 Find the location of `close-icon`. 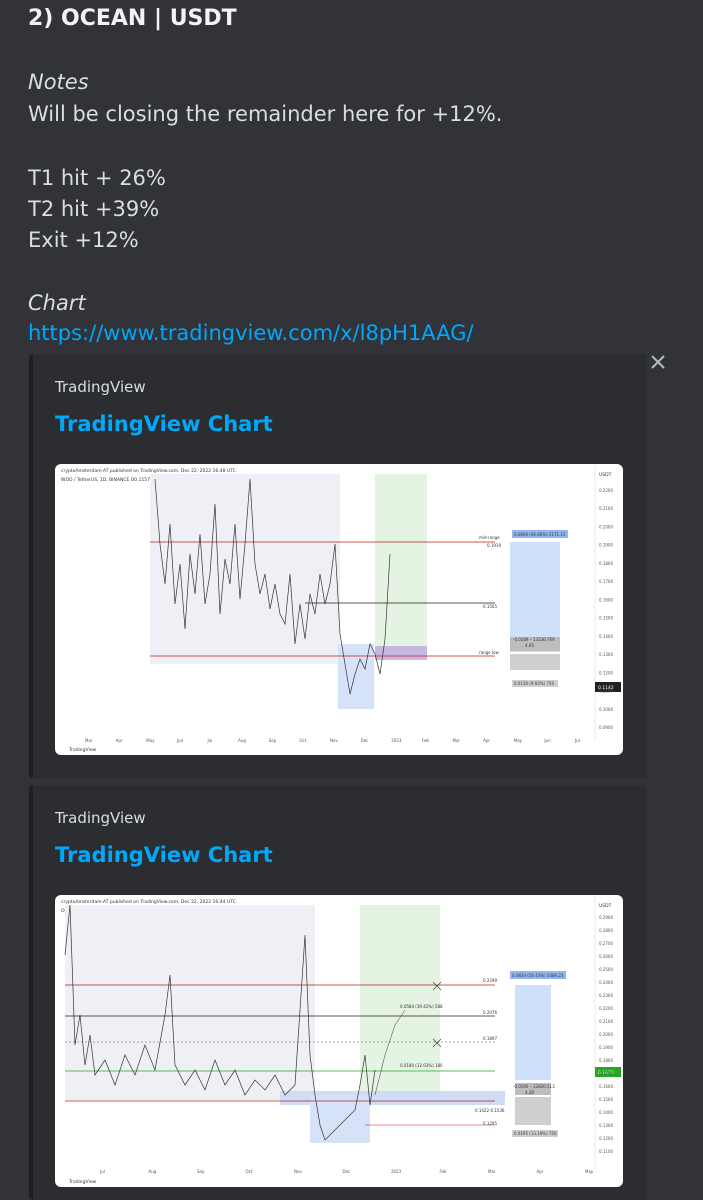

close-icon is located at coordinates (658, 362).